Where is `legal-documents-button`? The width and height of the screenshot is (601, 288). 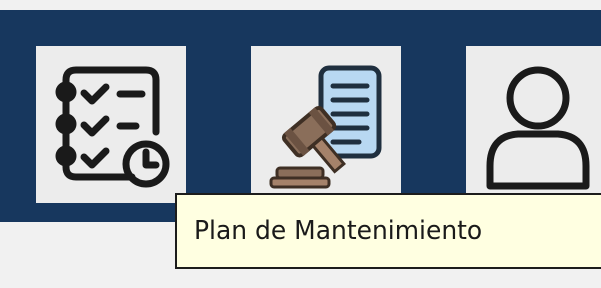
legal-documents-button is located at coordinates (326, 124).